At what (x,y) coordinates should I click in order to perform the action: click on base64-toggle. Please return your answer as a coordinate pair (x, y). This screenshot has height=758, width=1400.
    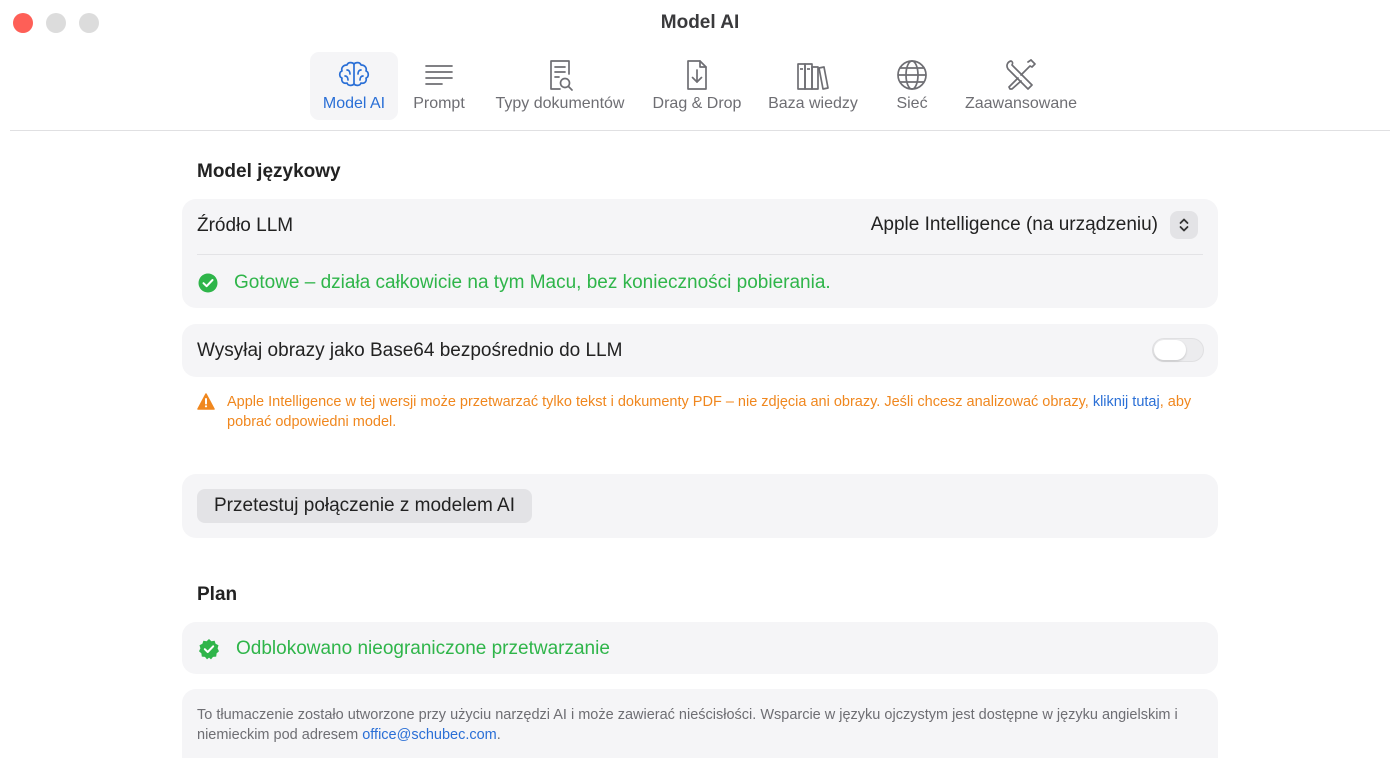
    Looking at the image, I should click on (1178, 350).